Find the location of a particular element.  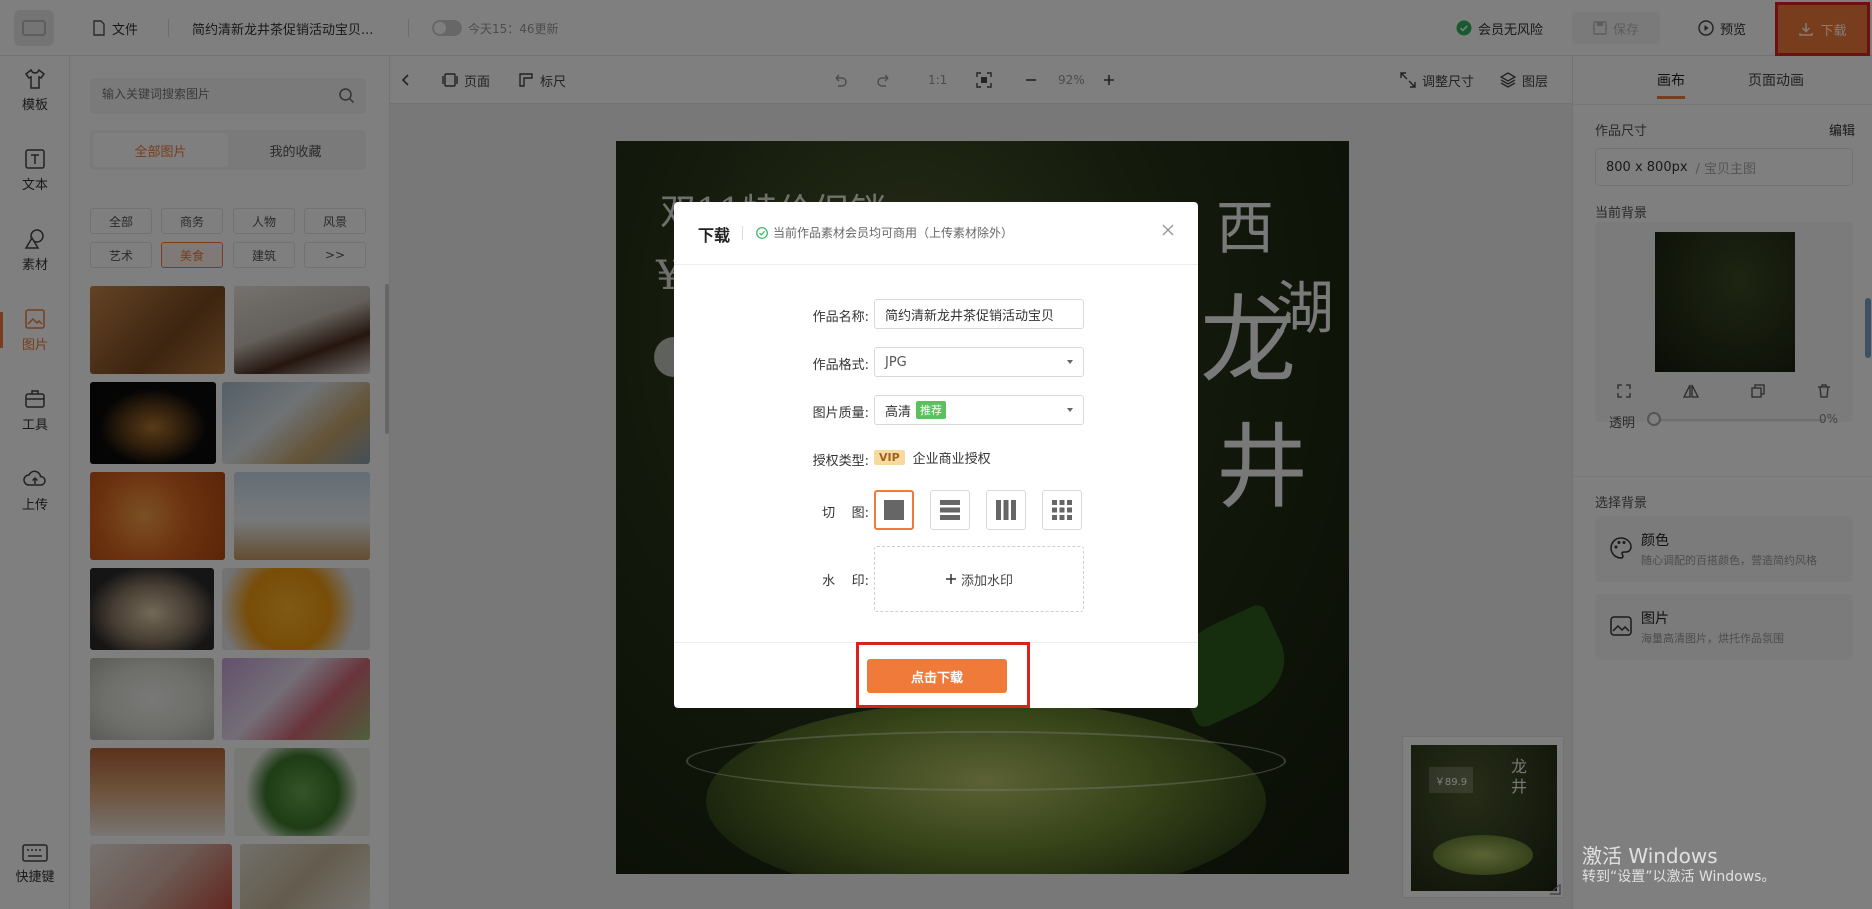

quality-value: 高清 is located at coordinates (898, 412).